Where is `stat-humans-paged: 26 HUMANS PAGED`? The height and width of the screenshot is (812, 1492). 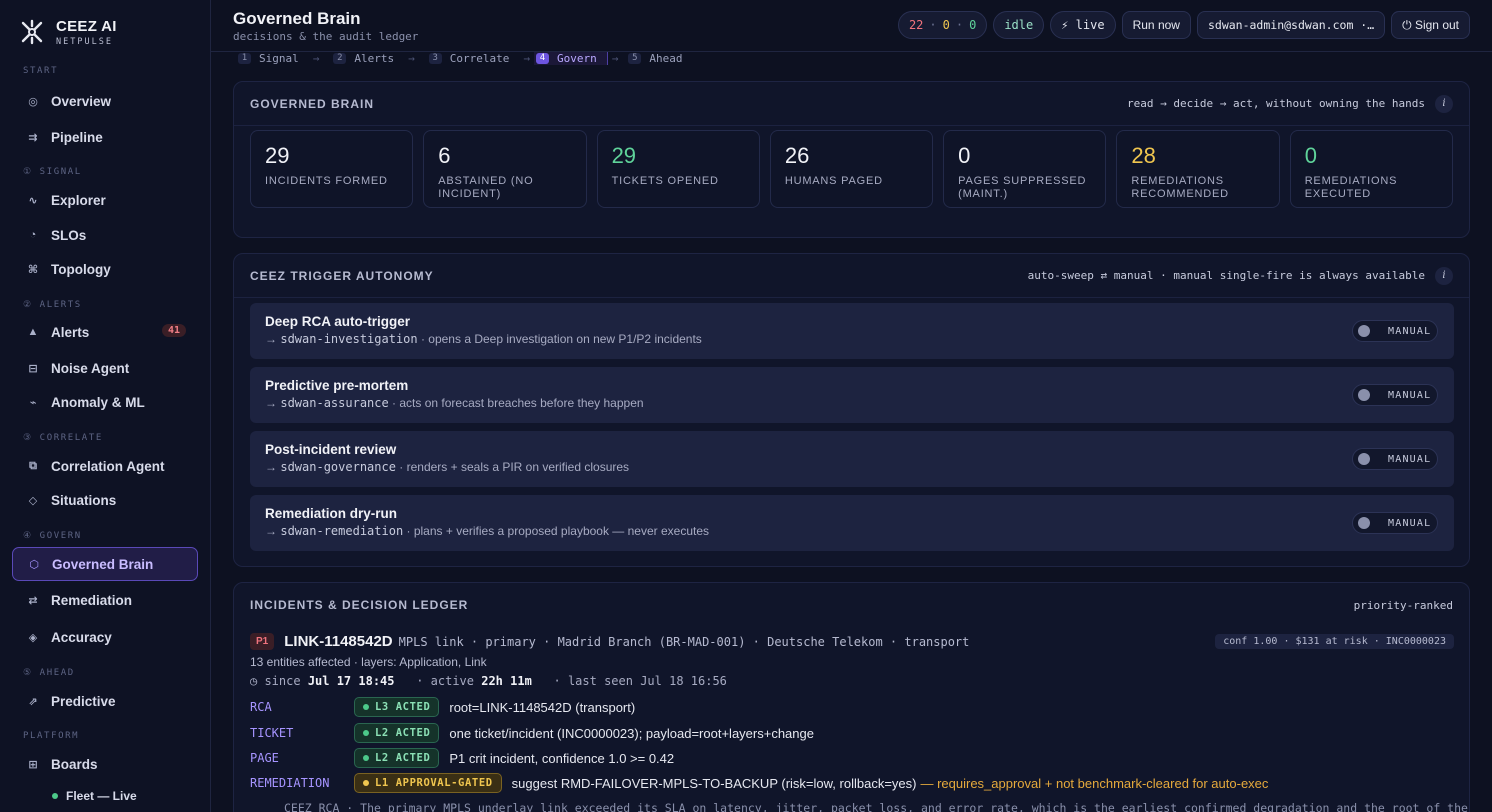 stat-humans-paged: 26 HUMANS PAGED is located at coordinates (851, 169).